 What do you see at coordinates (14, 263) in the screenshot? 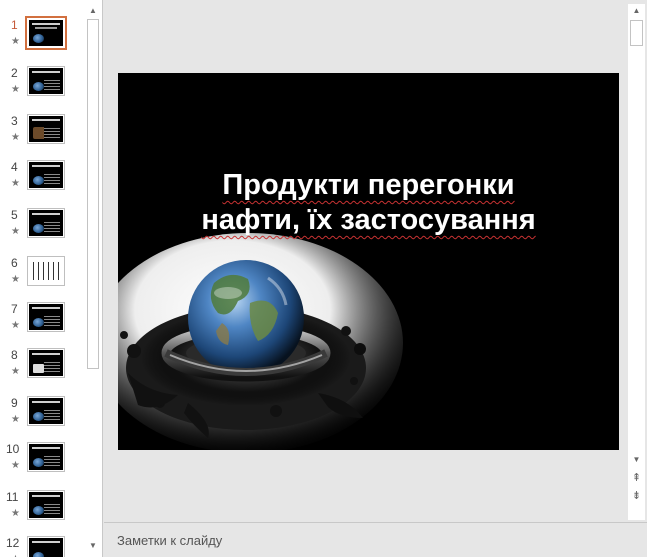
I see `slide-number: 6` at bounding box center [14, 263].